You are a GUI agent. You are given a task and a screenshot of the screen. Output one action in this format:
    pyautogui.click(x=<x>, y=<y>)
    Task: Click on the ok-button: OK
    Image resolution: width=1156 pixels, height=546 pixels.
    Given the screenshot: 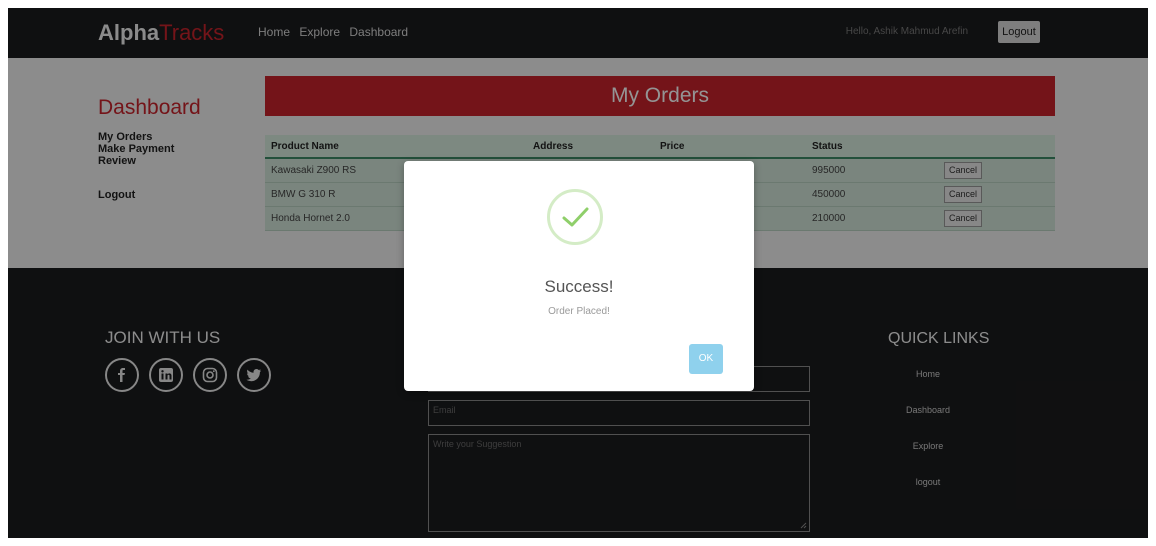 What is the action you would take?
    pyautogui.click(x=706, y=359)
    